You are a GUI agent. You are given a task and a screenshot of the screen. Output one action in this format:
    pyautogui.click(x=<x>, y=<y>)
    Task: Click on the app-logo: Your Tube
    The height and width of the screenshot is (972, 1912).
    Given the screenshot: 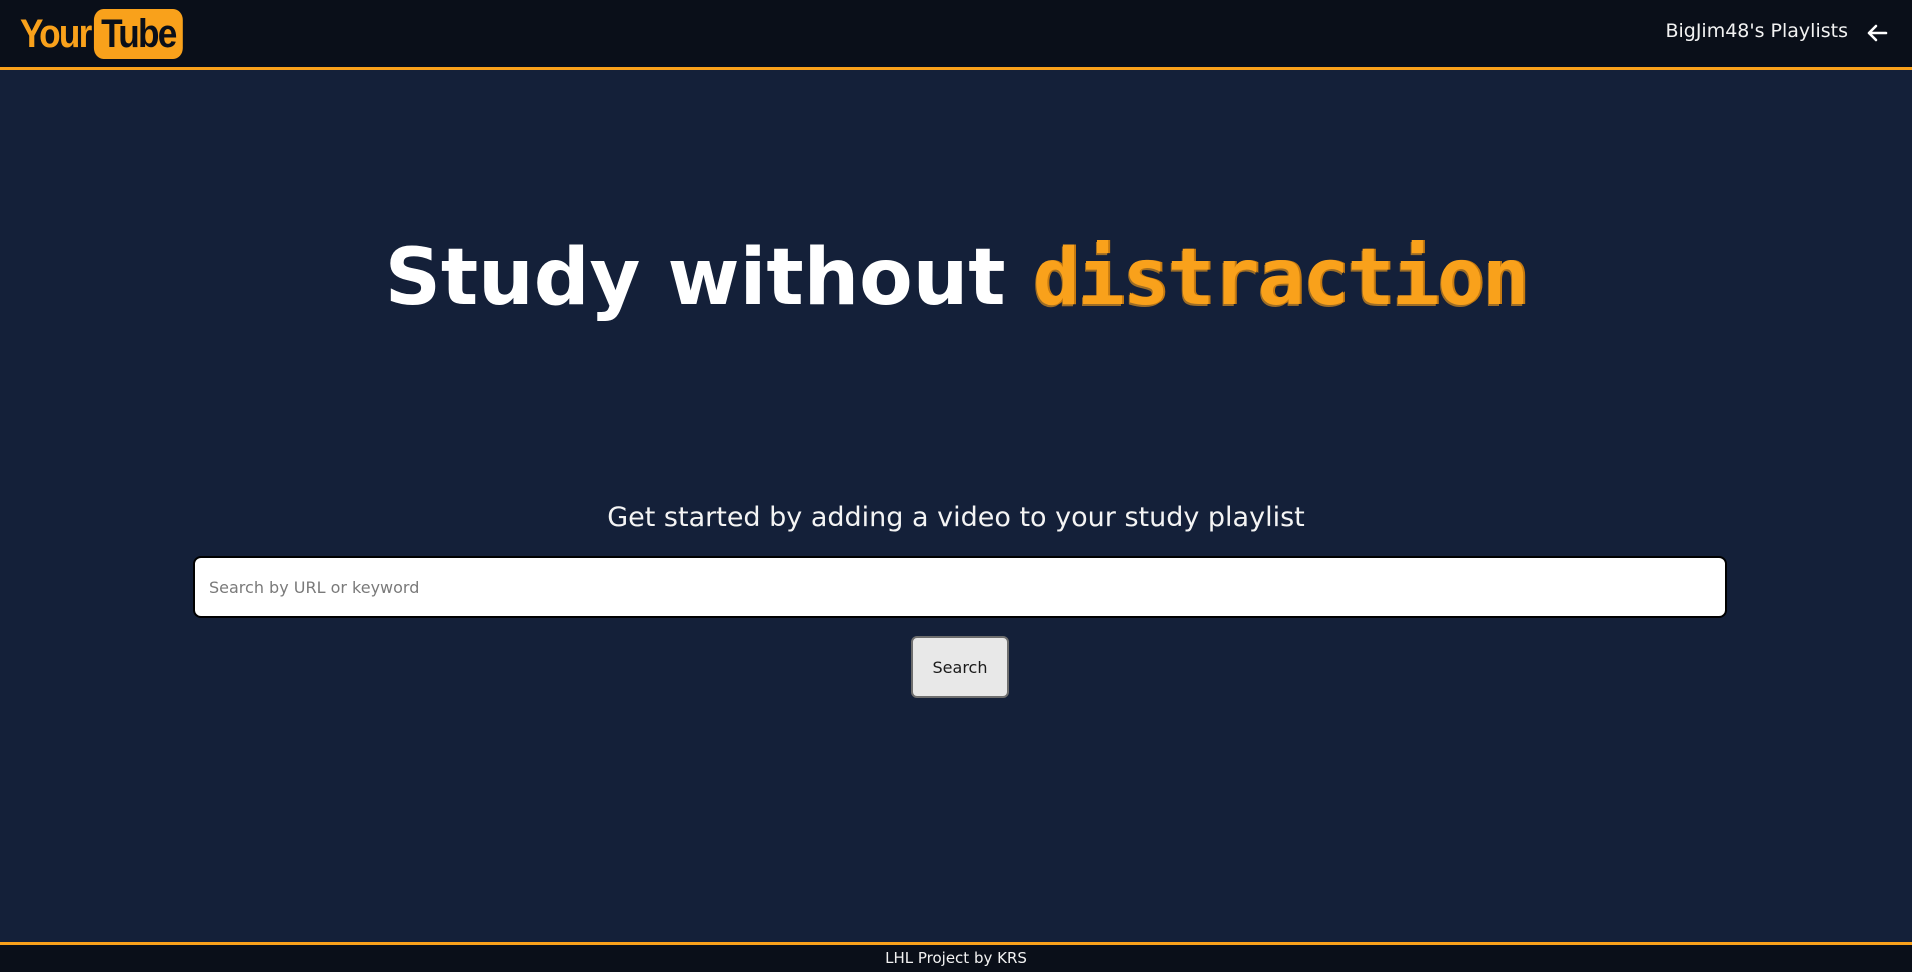 What is the action you would take?
    pyautogui.click(x=101, y=34)
    